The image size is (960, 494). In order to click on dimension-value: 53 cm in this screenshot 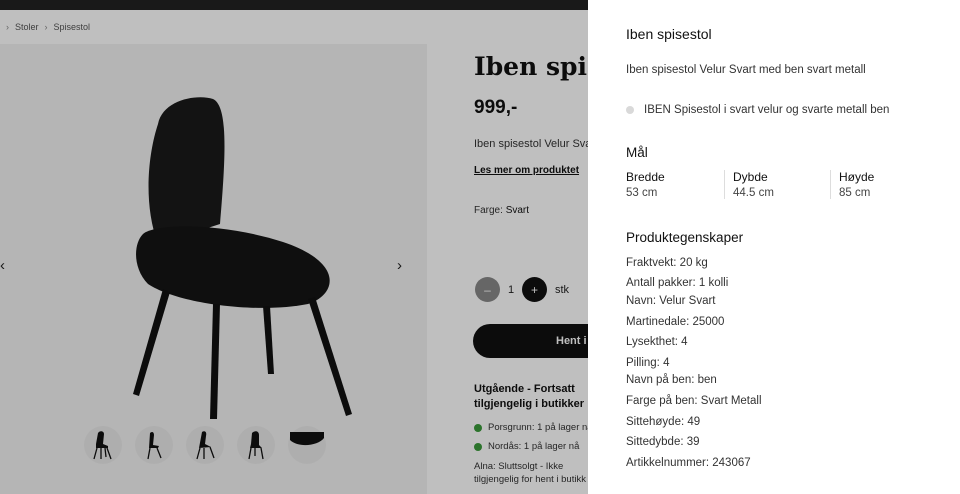, I will do `click(642, 193)`.